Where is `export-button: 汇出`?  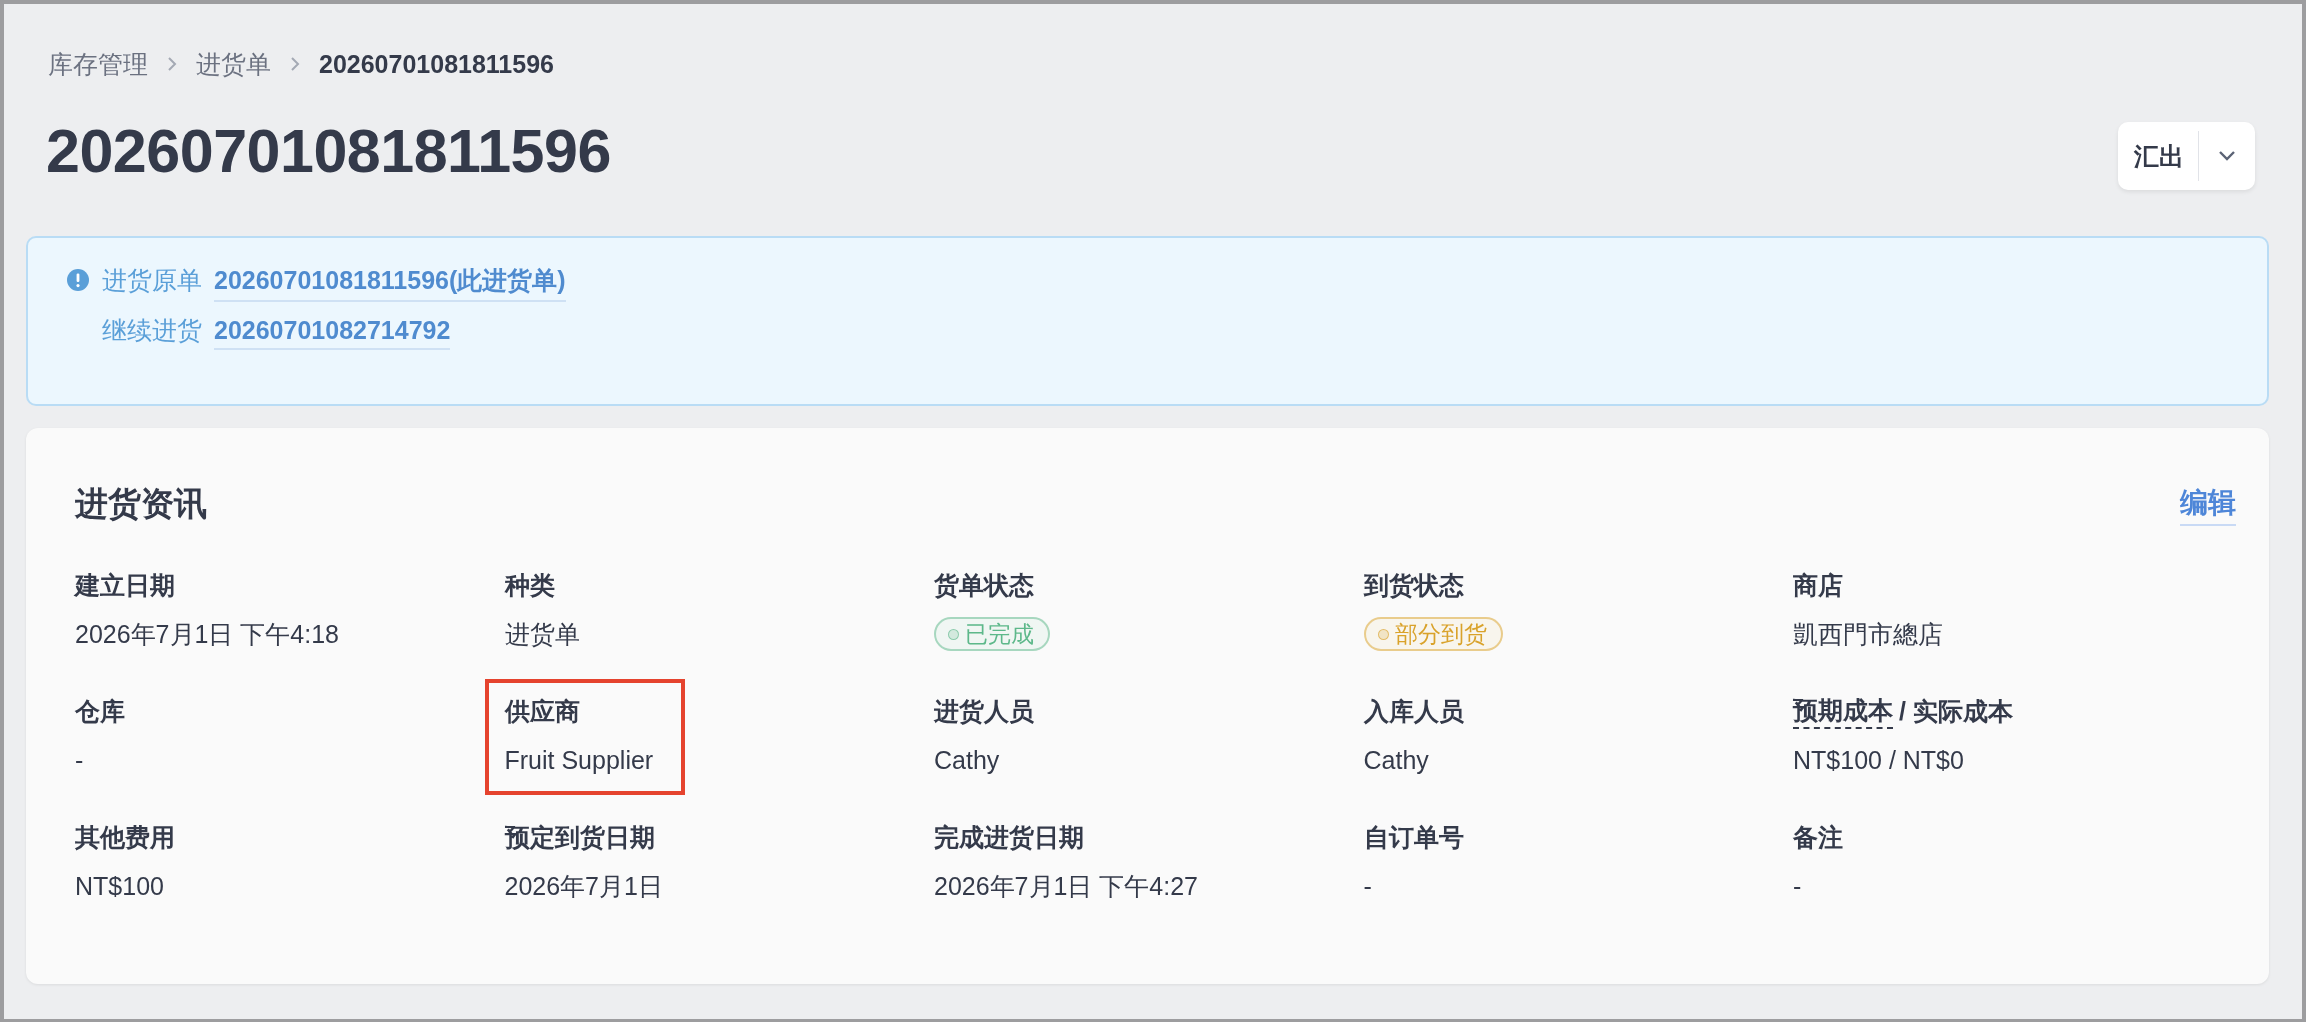
export-button: 汇出 is located at coordinates (2158, 156).